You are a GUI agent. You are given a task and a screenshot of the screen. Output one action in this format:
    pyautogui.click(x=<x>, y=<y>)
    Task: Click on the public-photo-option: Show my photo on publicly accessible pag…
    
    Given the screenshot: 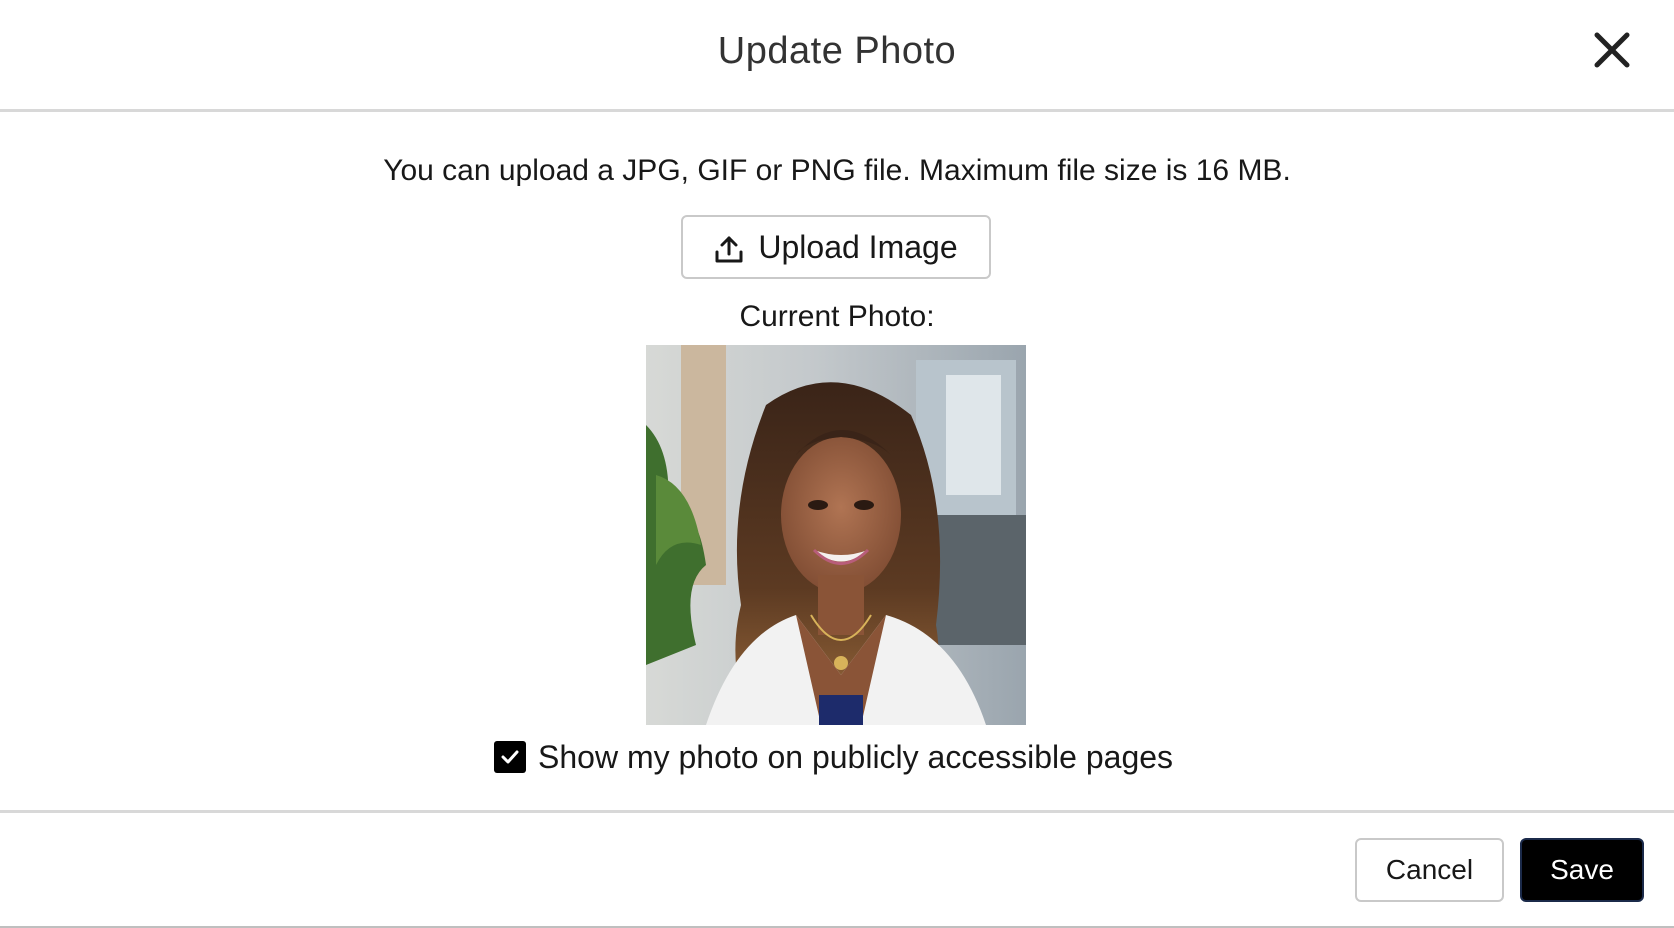 What is the action you would take?
    pyautogui.click(x=833, y=757)
    